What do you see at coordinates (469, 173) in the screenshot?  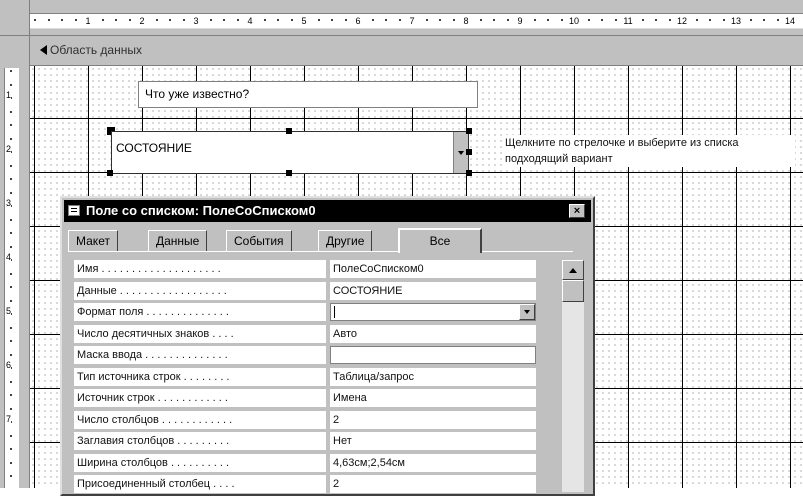 I see `resize-handle-bottom-right` at bounding box center [469, 173].